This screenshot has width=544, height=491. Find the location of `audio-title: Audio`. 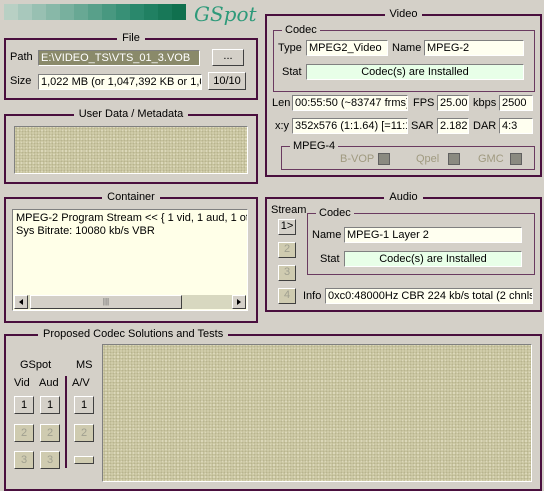

audio-title: Audio is located at coordinates (403, 197).